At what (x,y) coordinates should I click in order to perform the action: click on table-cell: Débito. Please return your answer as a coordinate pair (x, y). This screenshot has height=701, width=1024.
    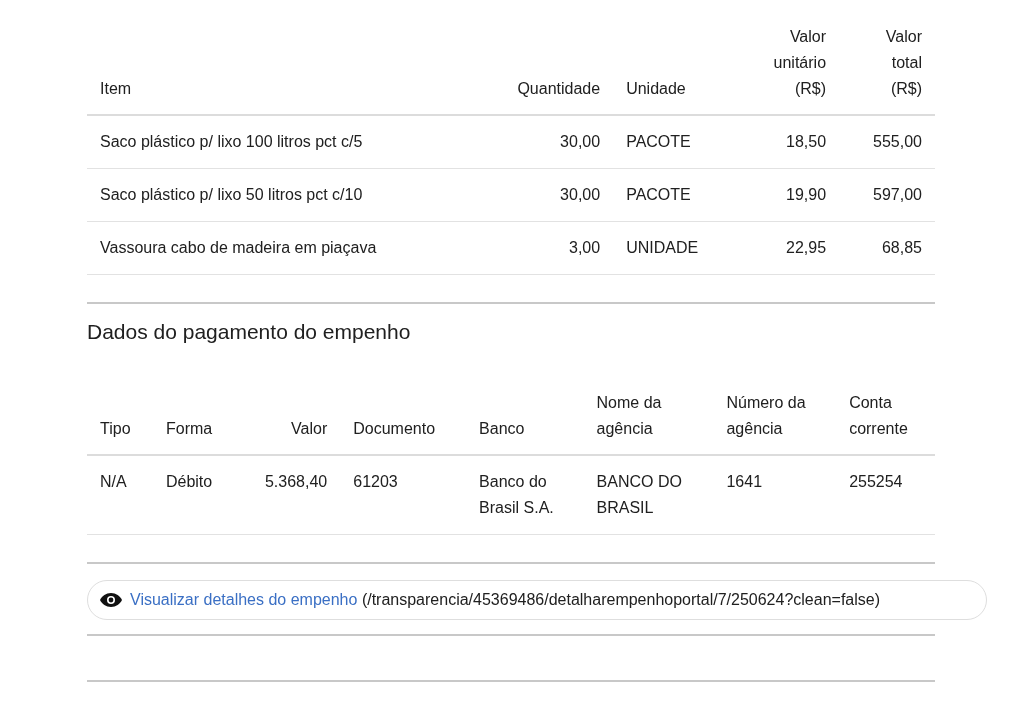
    Looking at the image, I should click on (195, 494).